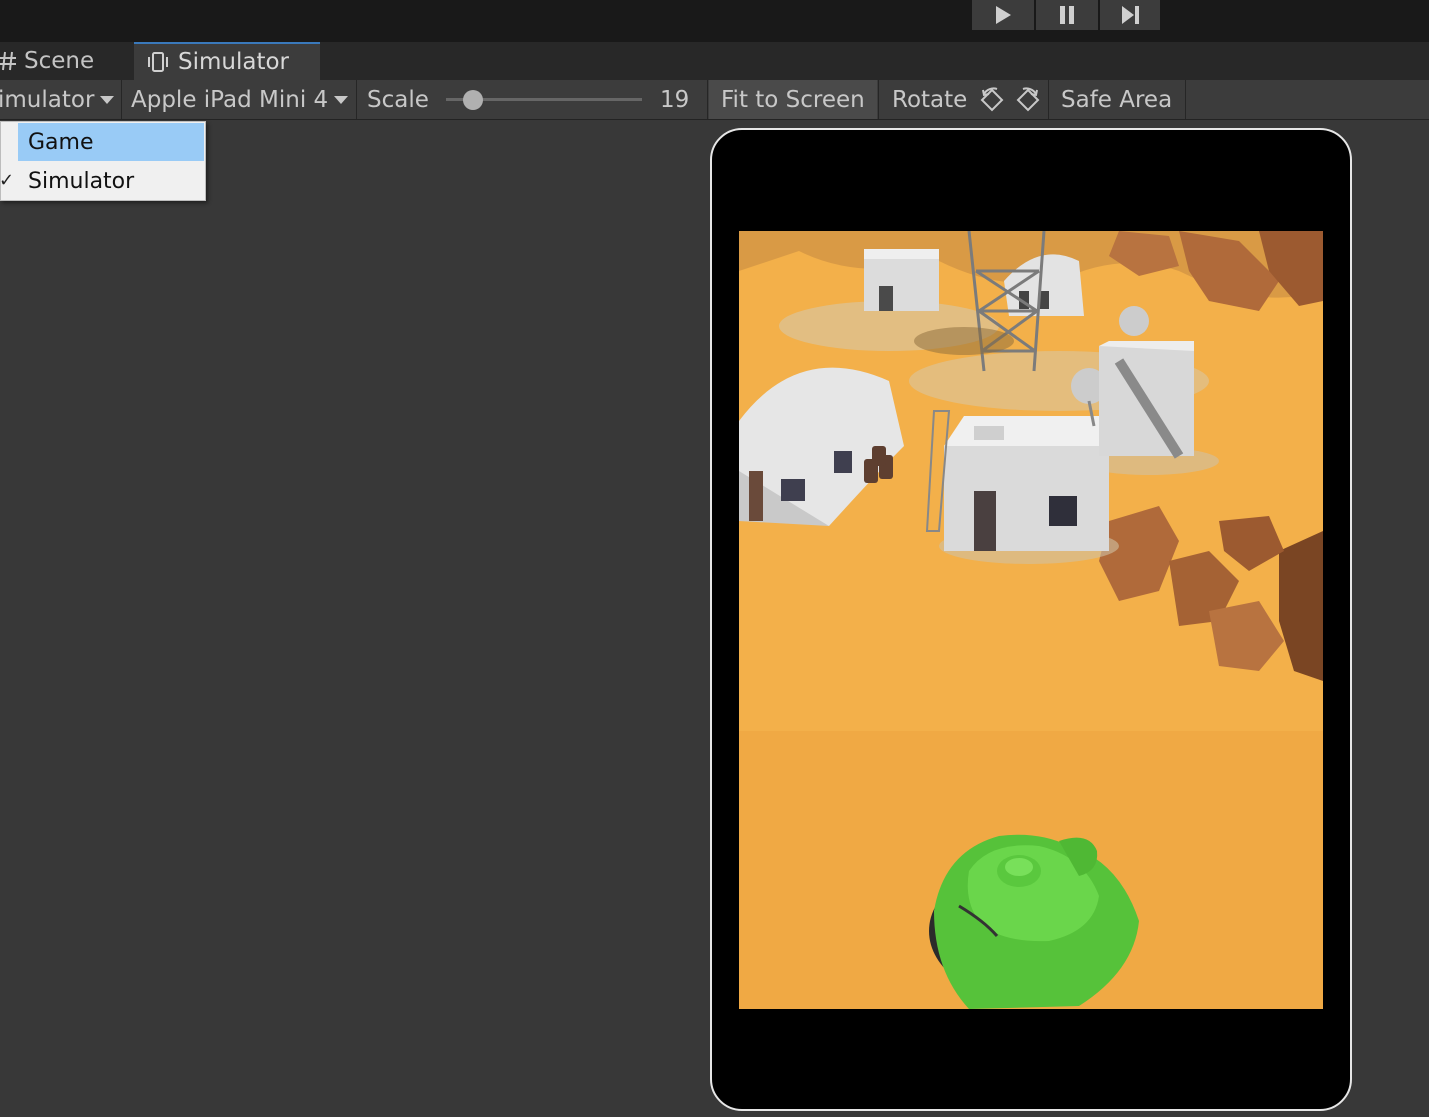  What do you see at coordinates (714, 61) in the screenshot?
I see `tab-bar: Scene Simulator` at bounding box center [714, 61].